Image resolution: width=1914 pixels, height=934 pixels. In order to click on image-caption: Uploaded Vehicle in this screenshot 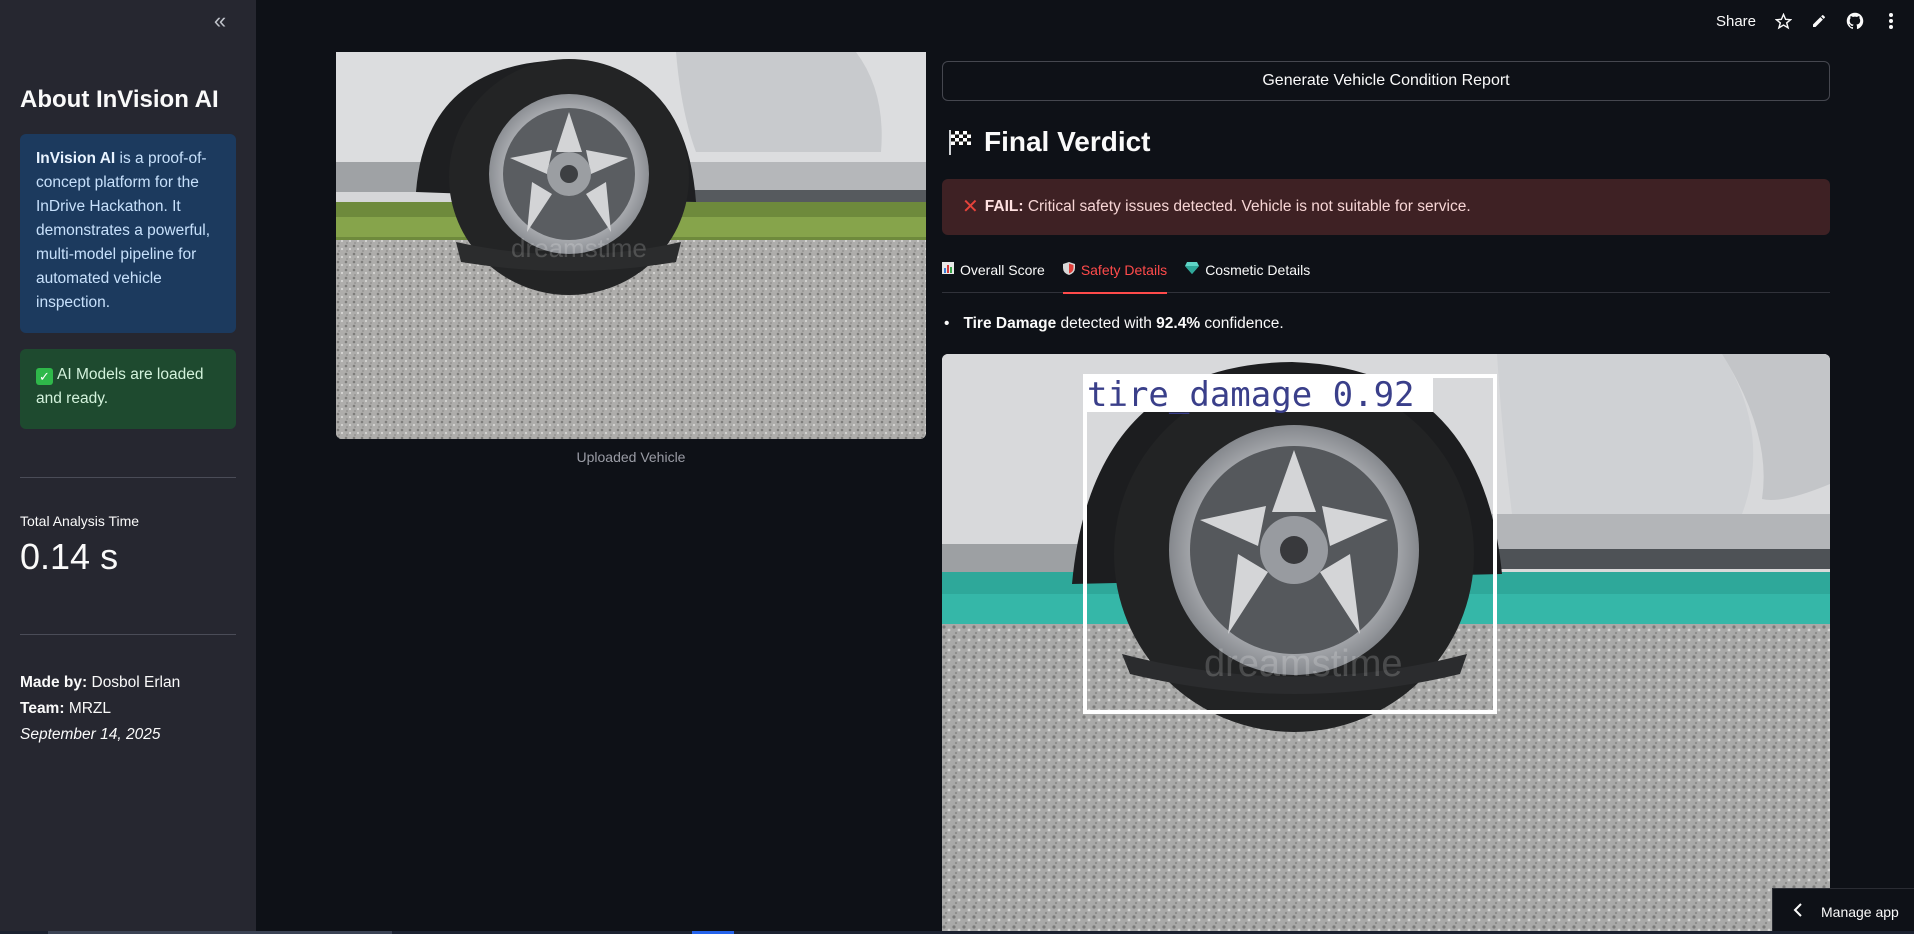, I will do `click(631, 457)`.